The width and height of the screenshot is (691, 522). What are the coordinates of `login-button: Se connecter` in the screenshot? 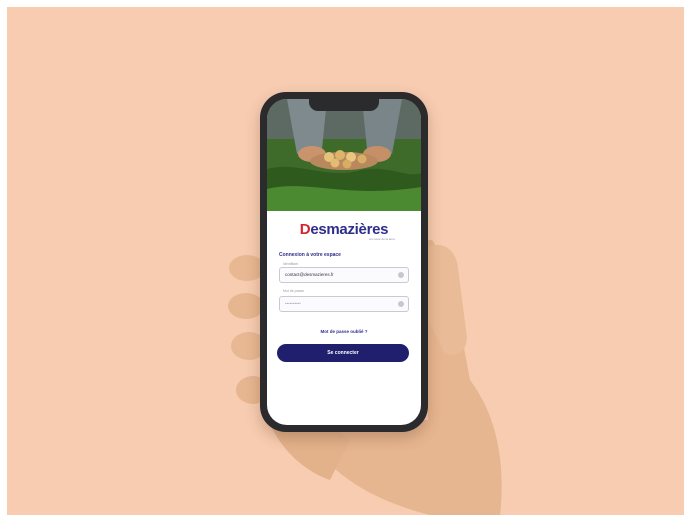 It's located at (343, 353).